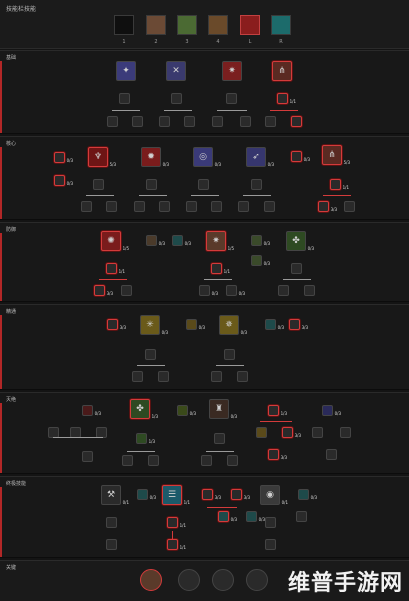  What do you see at coordinates (176, 495) in the screenshot?
I see `skill-icon-ult-2: ☰ 1/1` at bounding box center [176, 495].